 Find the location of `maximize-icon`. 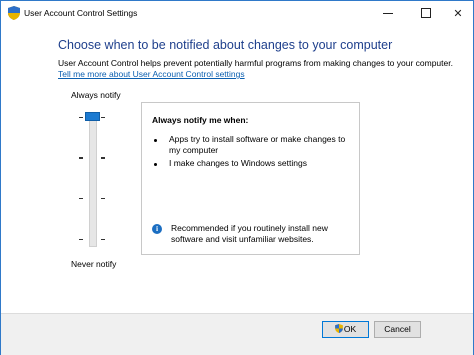

maximize-icon is located at coordinates (426, 13).